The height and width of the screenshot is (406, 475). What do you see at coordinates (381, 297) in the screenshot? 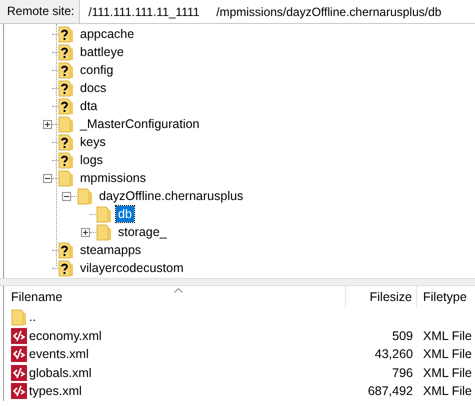
I see `column-header: Filesize` at bounding box center [381, 297].